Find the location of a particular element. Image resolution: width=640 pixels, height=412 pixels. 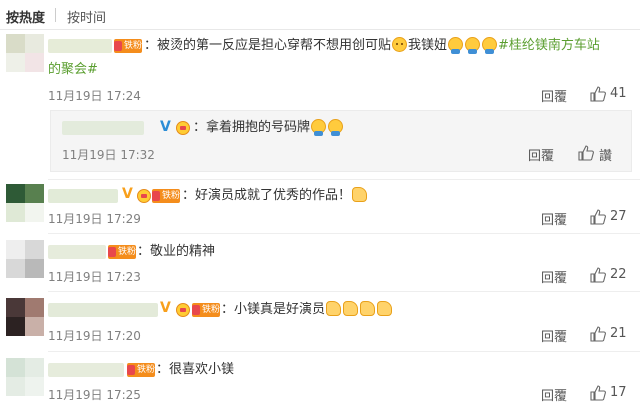

like-count: 22 is located at coordinates (618, 274).